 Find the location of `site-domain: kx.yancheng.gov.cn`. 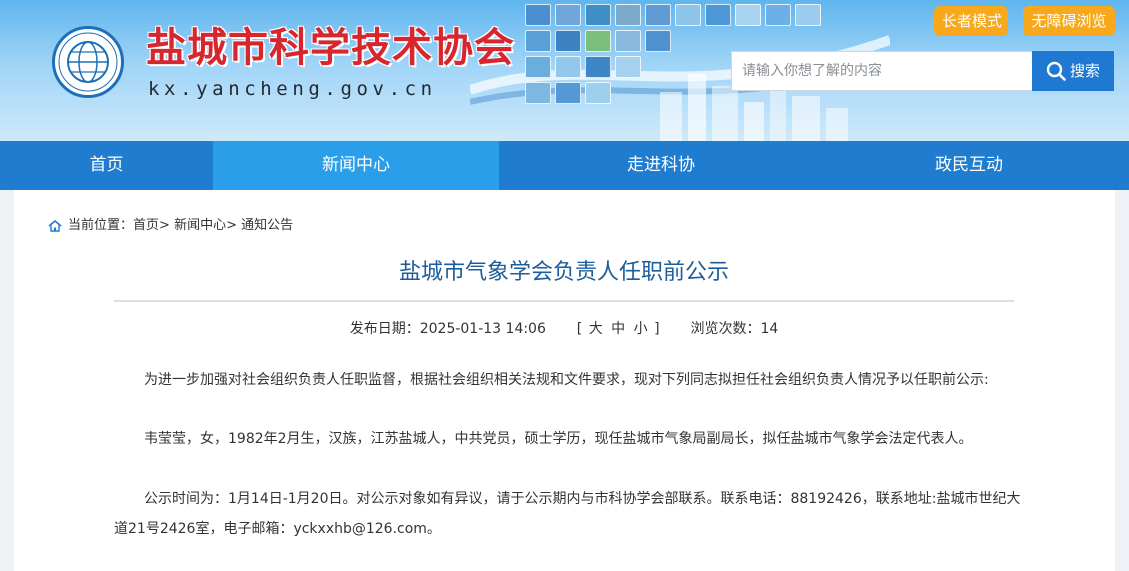

site-domain: kx.yancheng.gov.cn is located at coordinates (292, 89).